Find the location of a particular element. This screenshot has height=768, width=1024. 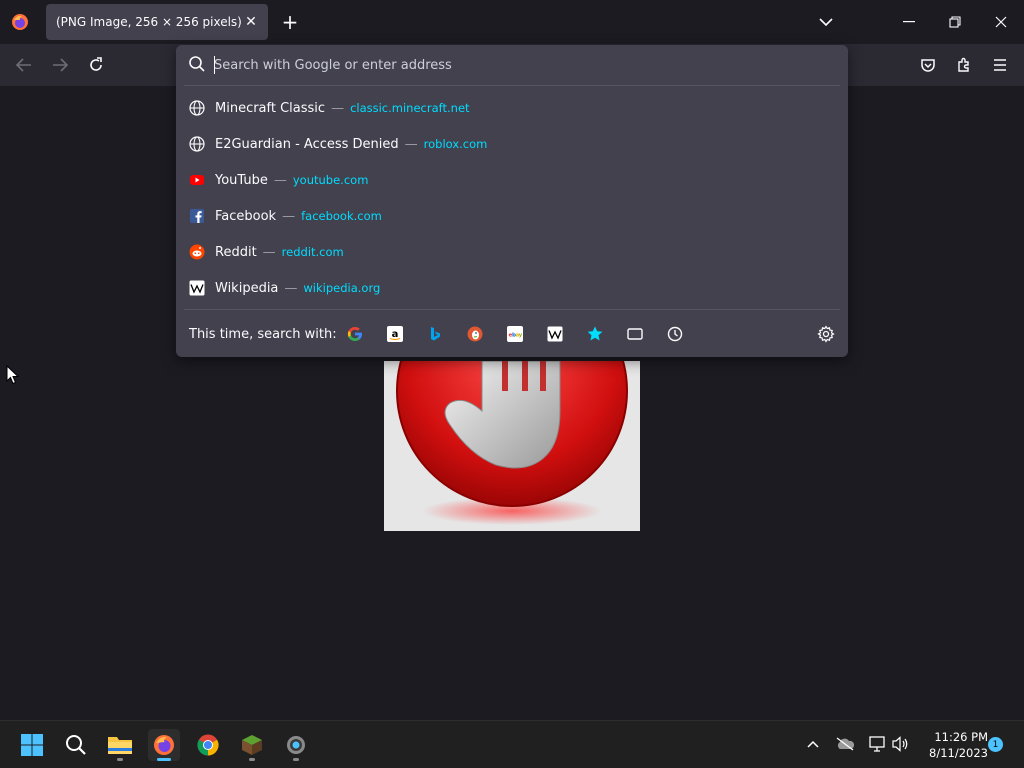

youtube-icon is located at coordinates (197, 180).